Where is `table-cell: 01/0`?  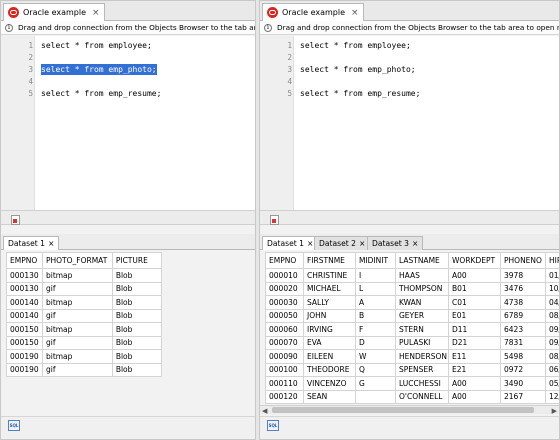 table-cell: 01/0 is located at coordinates (552, 275).